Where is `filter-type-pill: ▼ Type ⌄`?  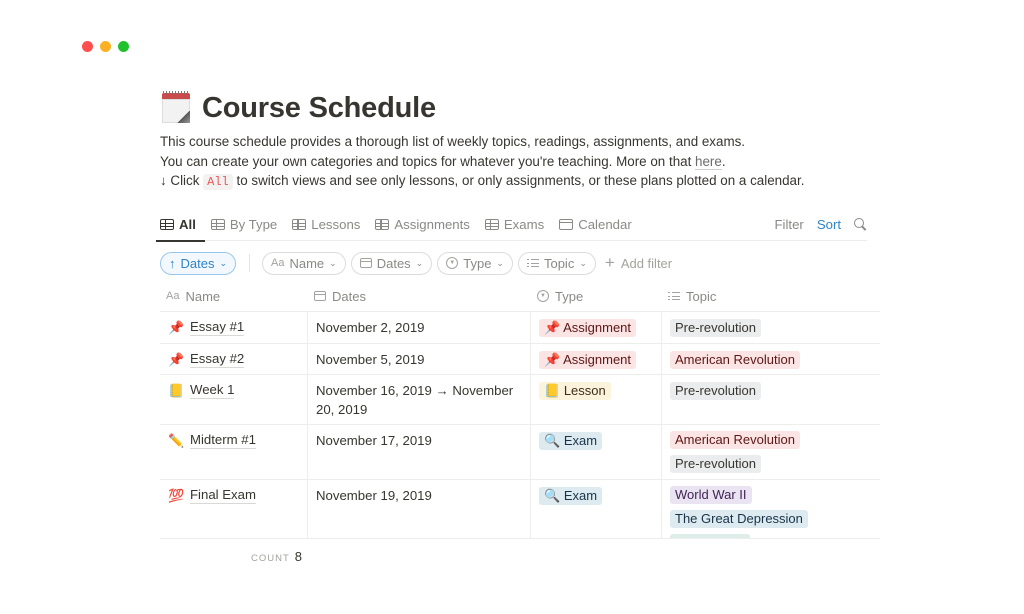 filter-type-pill: ▼ Type ⌄ is located at coordinates (475, 263).